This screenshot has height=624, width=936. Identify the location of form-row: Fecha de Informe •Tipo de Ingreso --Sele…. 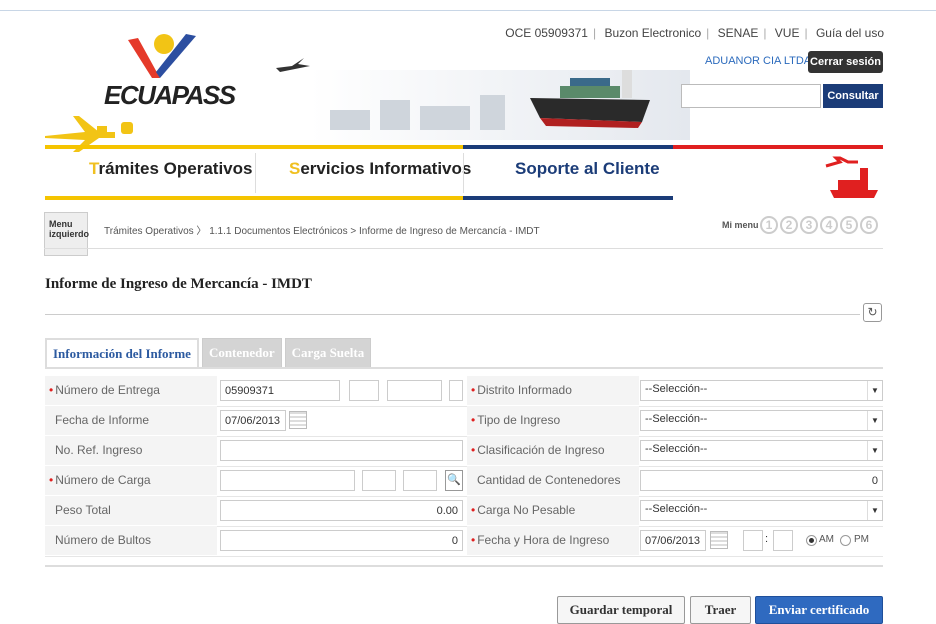
(464, 421).